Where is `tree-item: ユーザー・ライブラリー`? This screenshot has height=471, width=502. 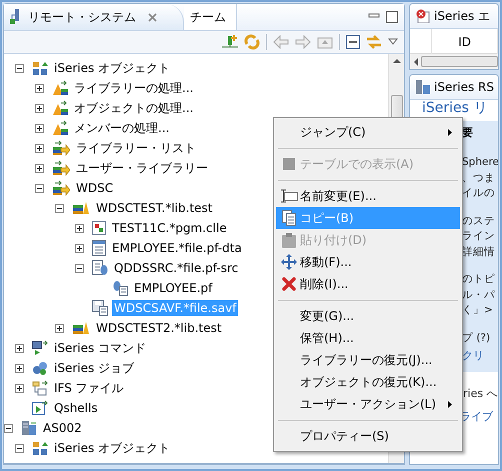
tree-item: ユーザー・ライブラリー is located at coordinates (142, 168).